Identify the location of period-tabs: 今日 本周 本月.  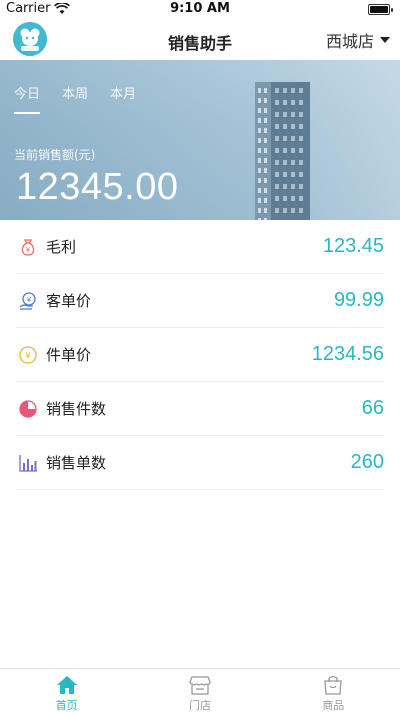
(75, 98).